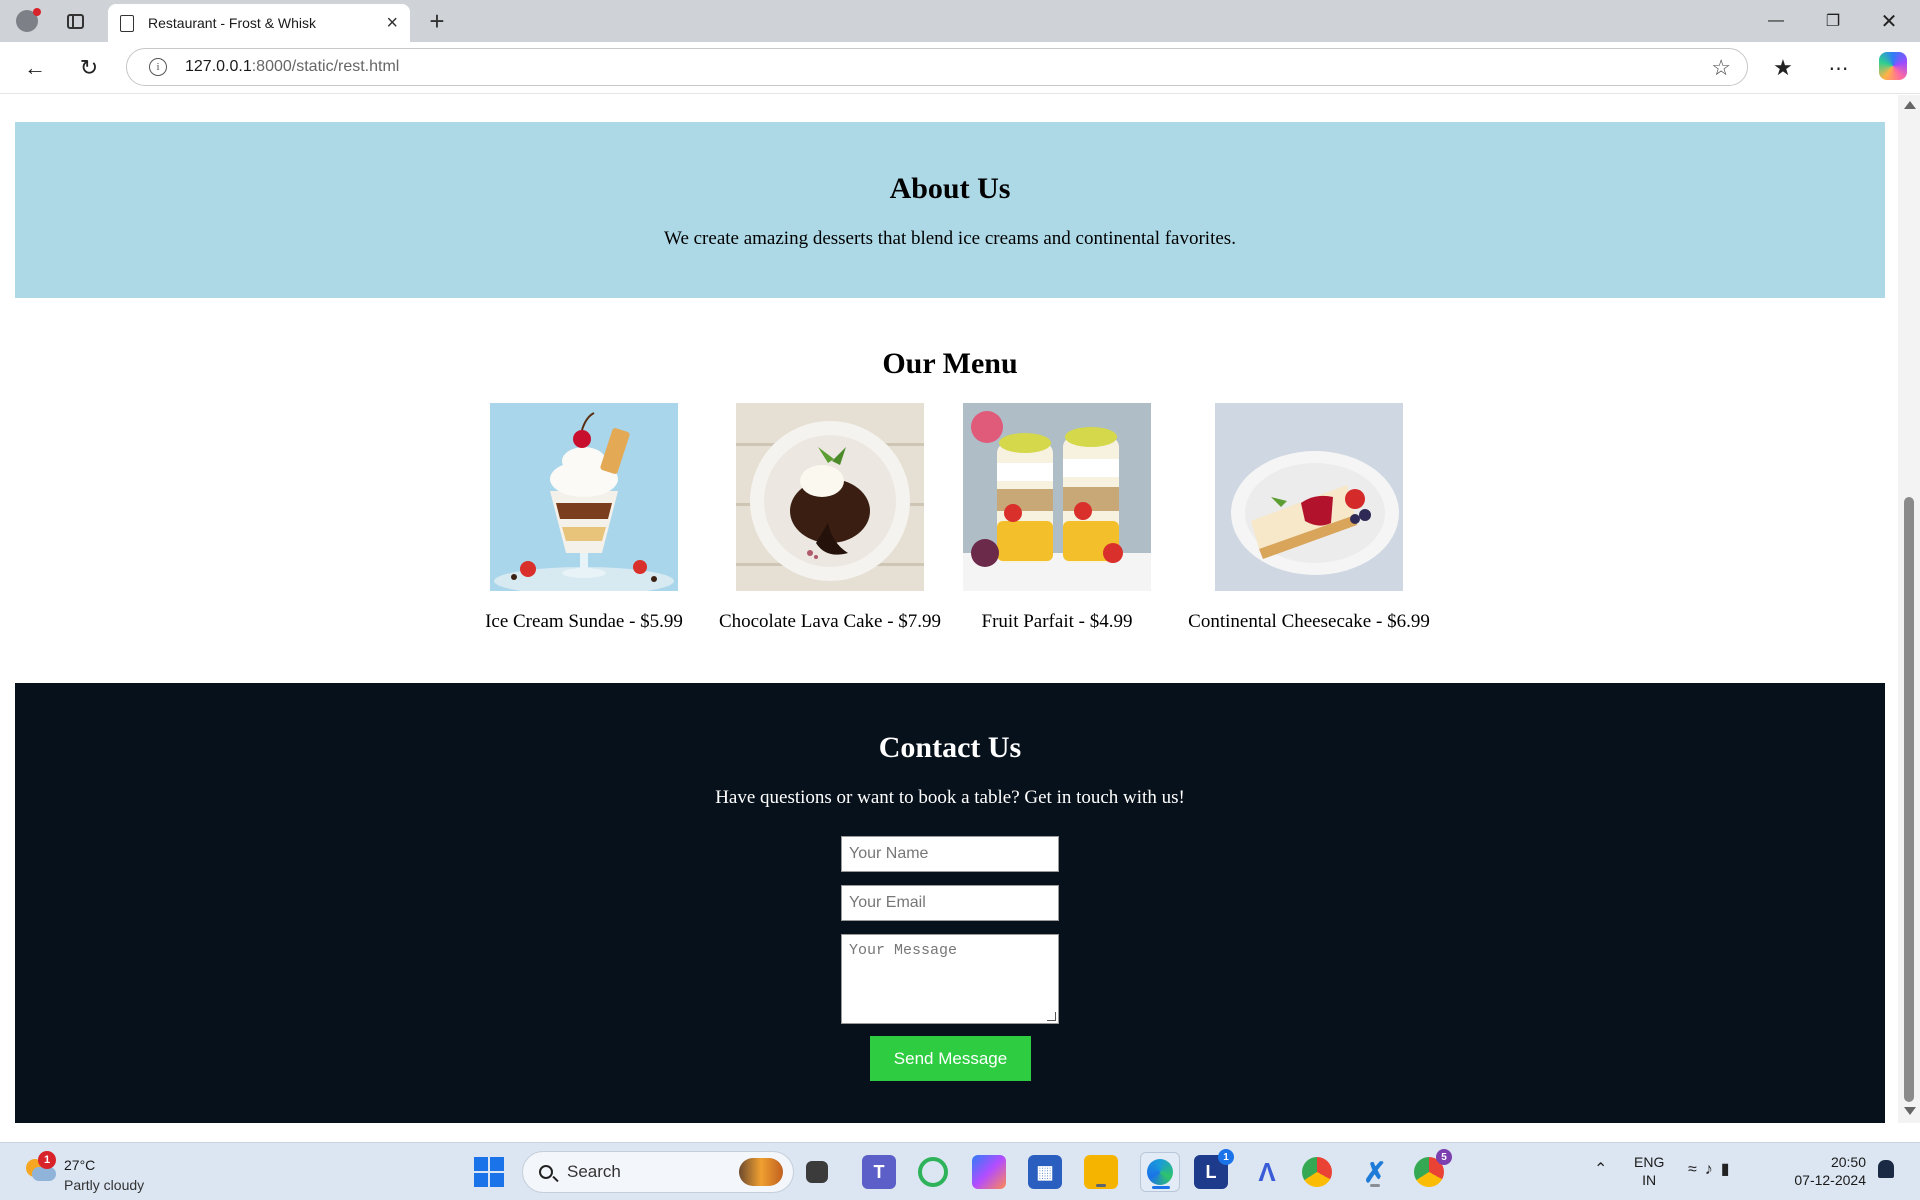 The height and width of the screenshot is (1200, 1920). Describe the element at coordinates (1839, 68) in the screenshot. I see `more-options-icon: ⋯` at that location.